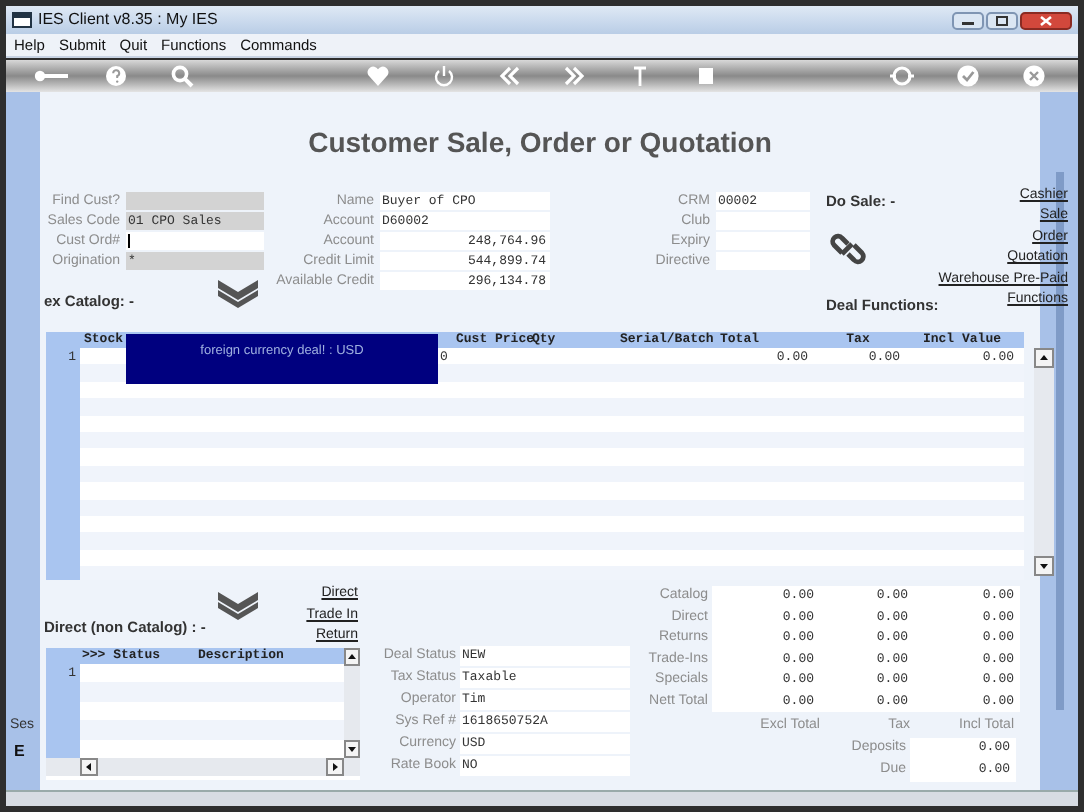  I want to click on help-icon, so click(116, 76).